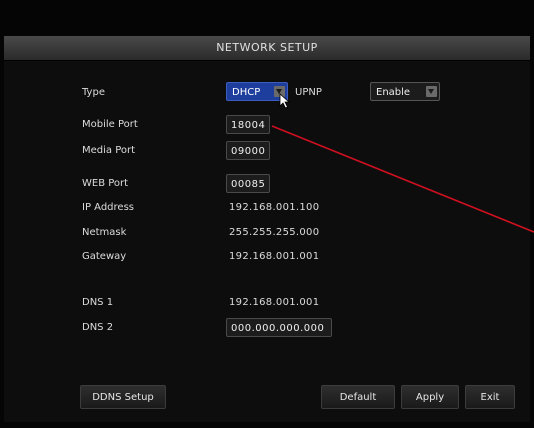 The image size is (534, 428). I want to click on annotation-line, so click(402, 179).